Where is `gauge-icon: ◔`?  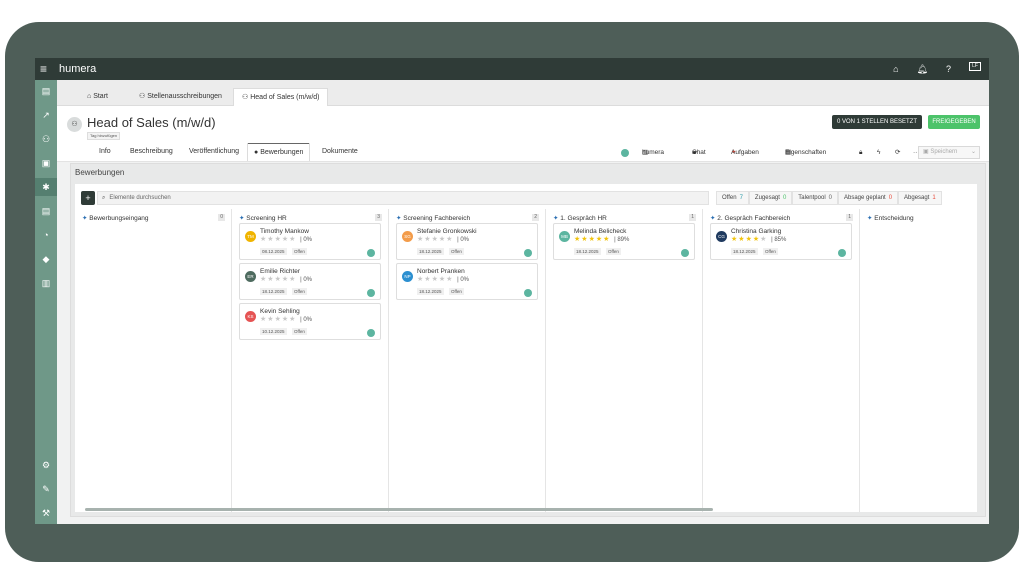
gauge-icon: ◔ is located at coordinates (46, 235).